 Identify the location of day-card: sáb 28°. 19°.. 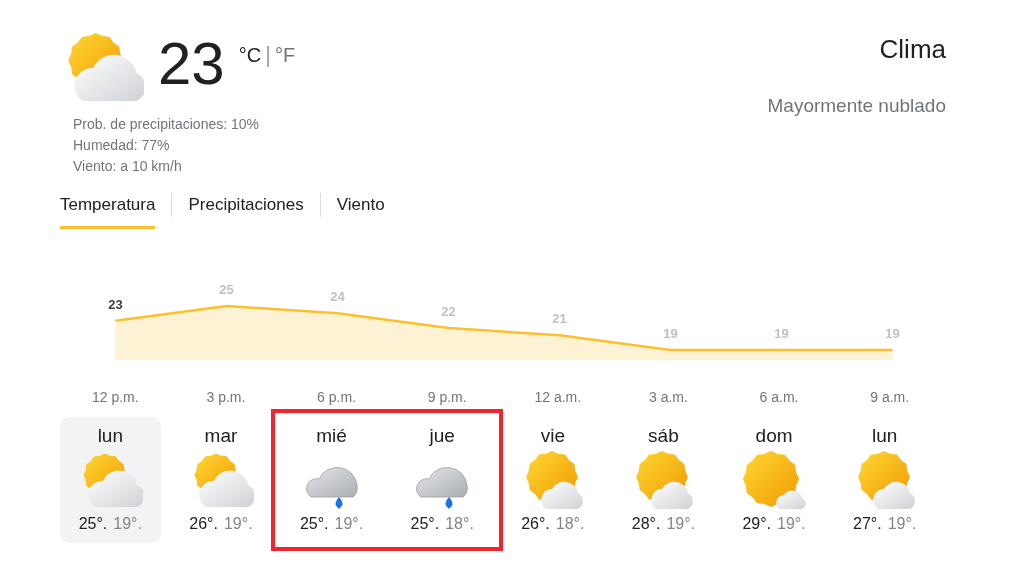
(663, 480).